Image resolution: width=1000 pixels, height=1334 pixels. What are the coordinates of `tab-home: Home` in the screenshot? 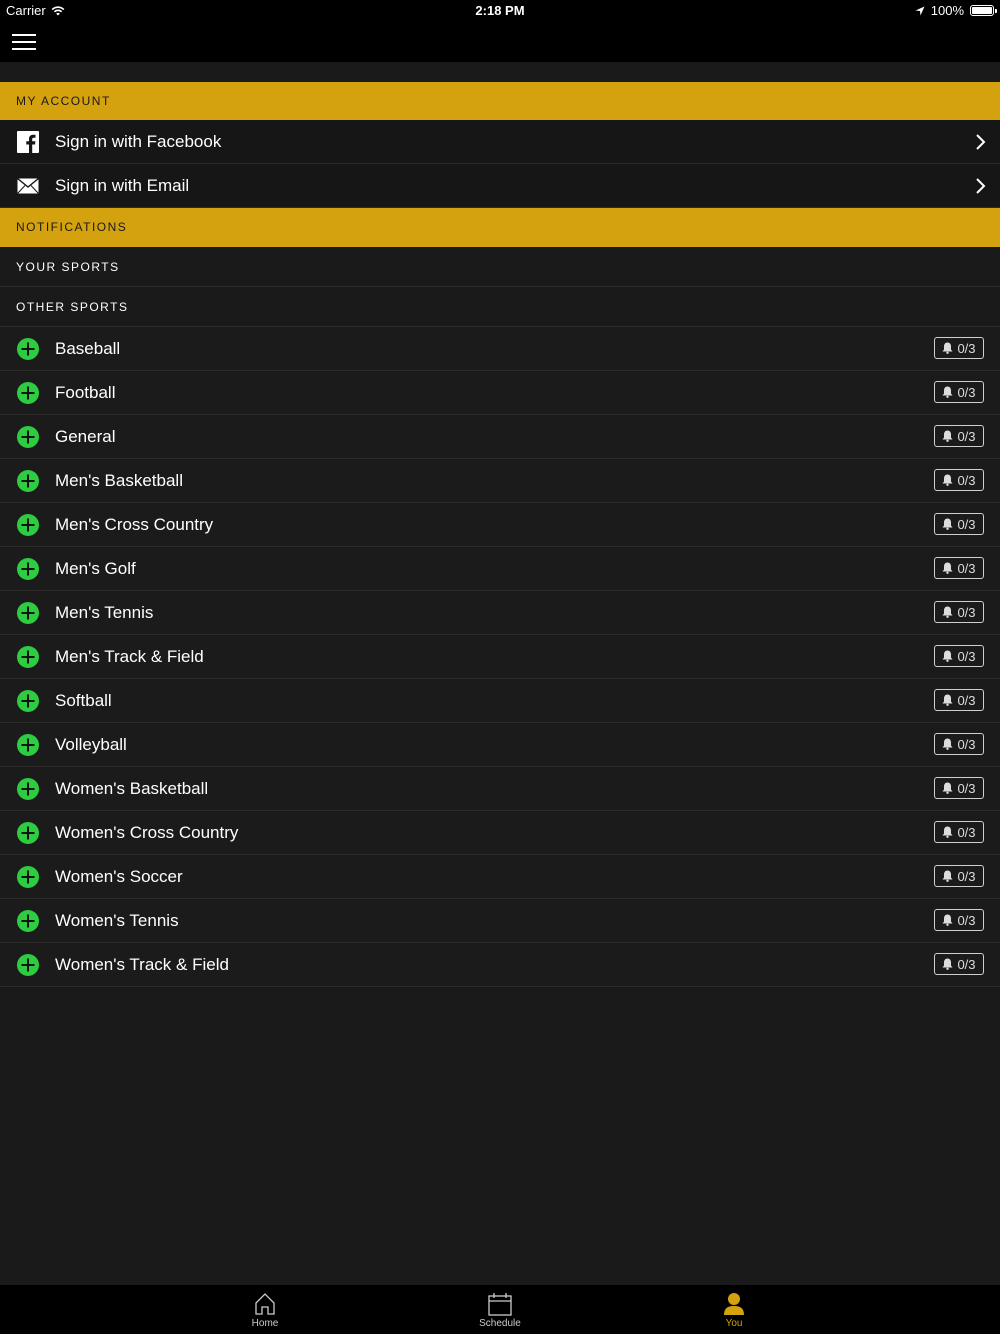 It's located at (265, 1309).